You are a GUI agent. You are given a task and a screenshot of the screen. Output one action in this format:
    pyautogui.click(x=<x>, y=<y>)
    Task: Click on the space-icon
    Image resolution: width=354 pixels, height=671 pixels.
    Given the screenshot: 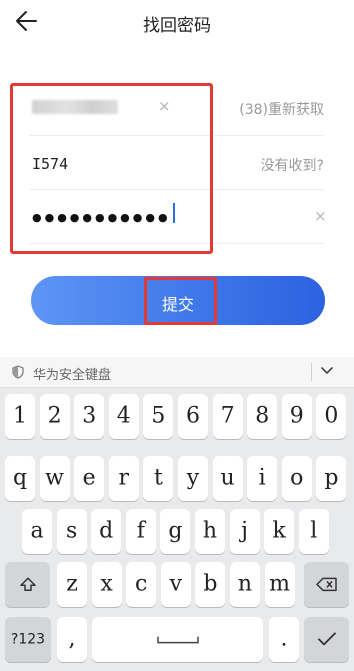 What is the action you would take?
    pyautogui.click(x=177, y=639)
    